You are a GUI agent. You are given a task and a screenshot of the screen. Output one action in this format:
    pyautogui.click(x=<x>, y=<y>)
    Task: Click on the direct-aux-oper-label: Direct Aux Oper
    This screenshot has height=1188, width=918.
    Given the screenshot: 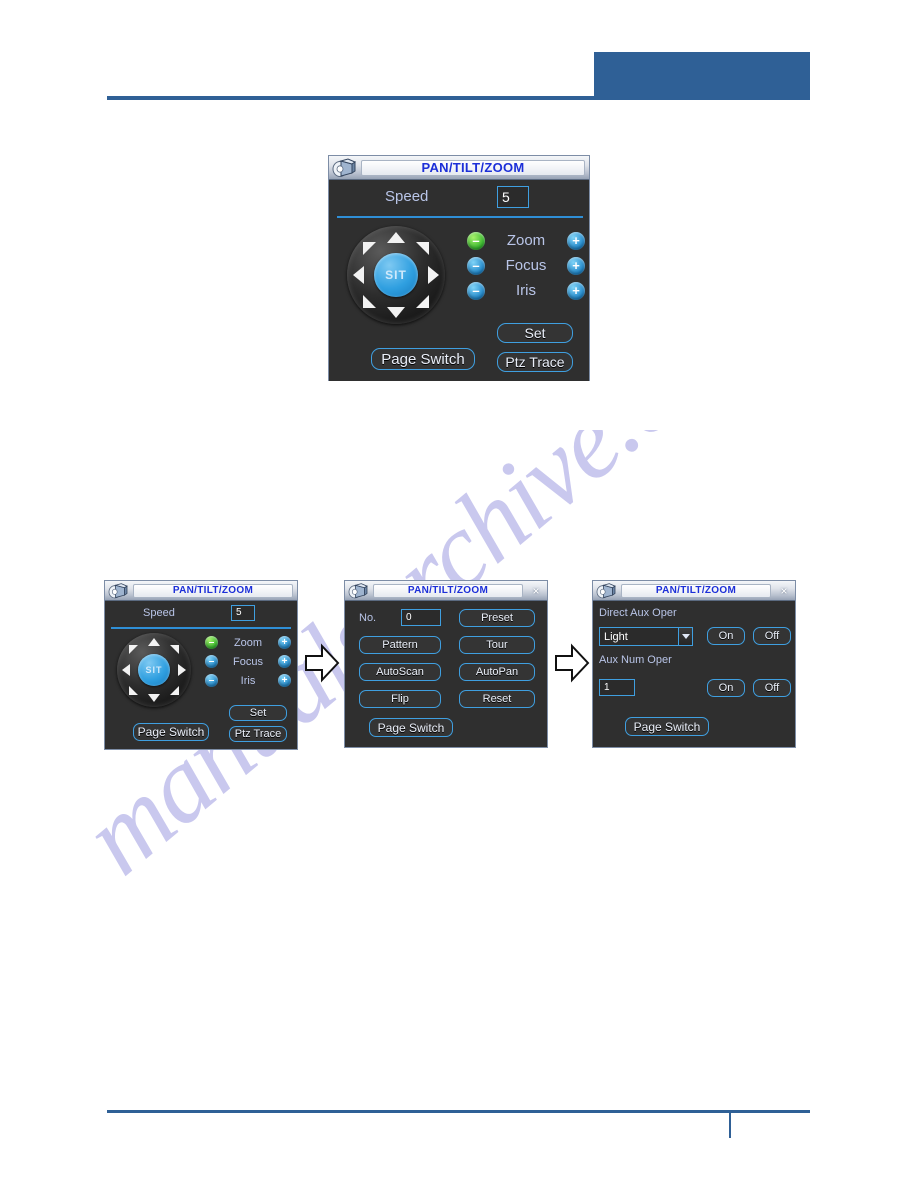 What is the action you would take?
    pyautogui.click(x=638, y=613)
    